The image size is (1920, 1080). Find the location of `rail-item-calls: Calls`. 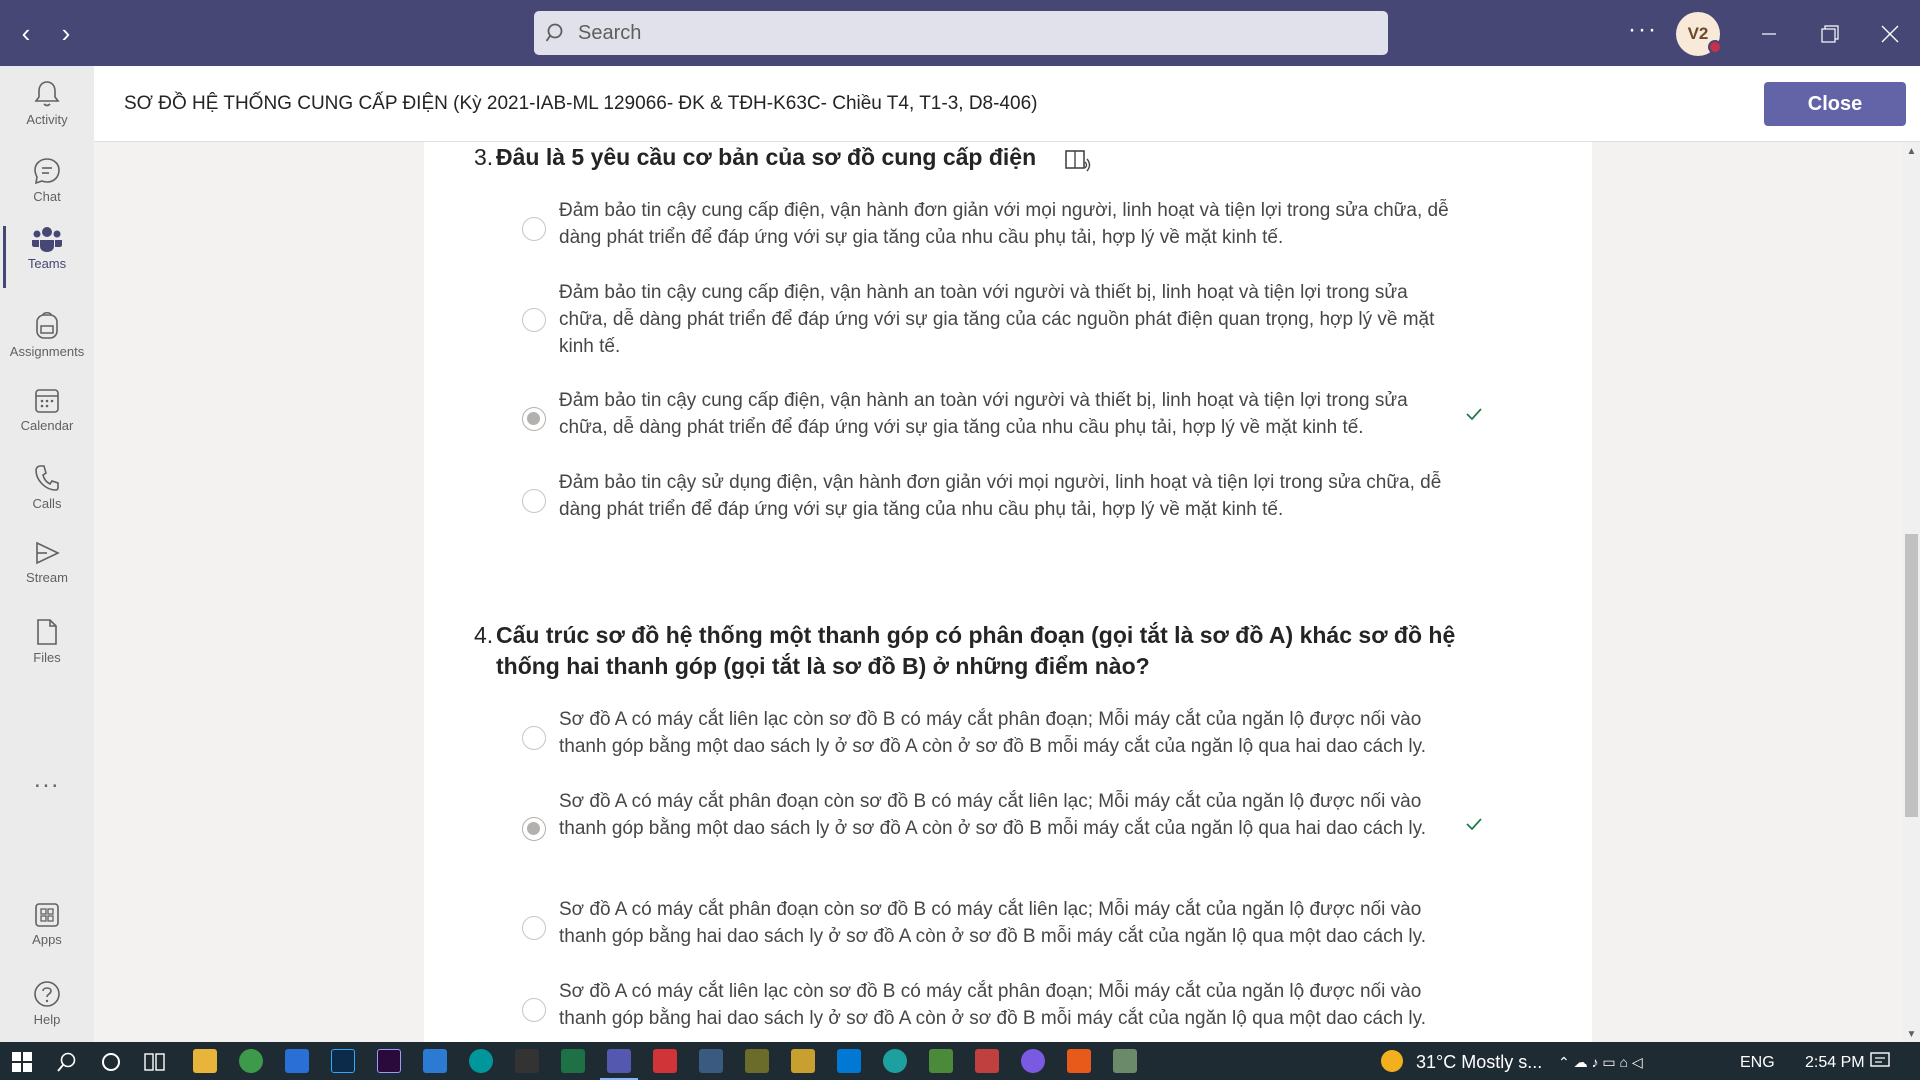

rail-item-calls: Calls is located at coordinates (47, 501).